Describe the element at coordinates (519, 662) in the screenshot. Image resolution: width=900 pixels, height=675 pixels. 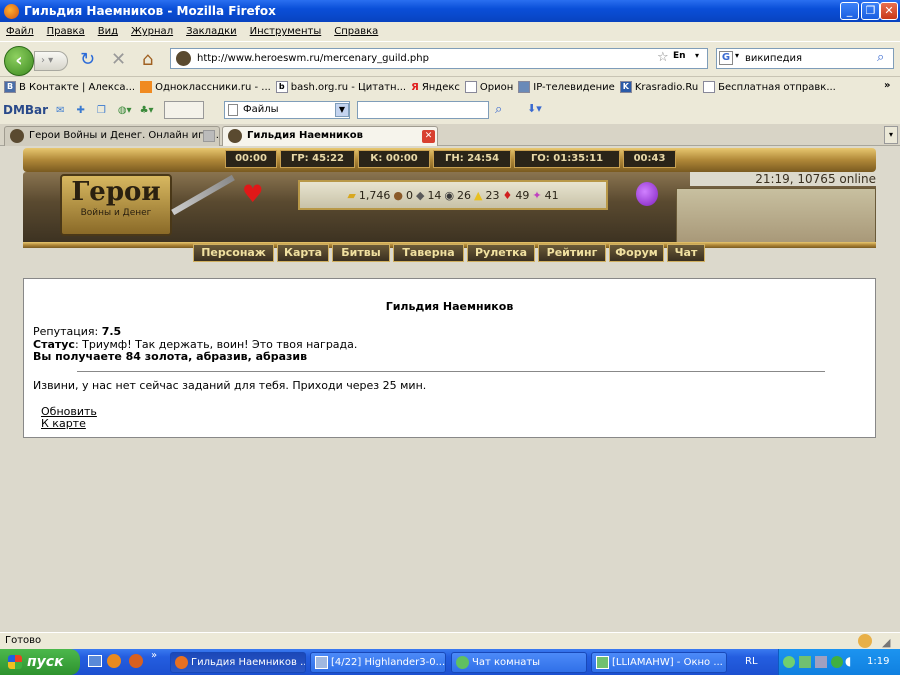
I see `taskbar-window-chat: Чат комнаты` at that location.